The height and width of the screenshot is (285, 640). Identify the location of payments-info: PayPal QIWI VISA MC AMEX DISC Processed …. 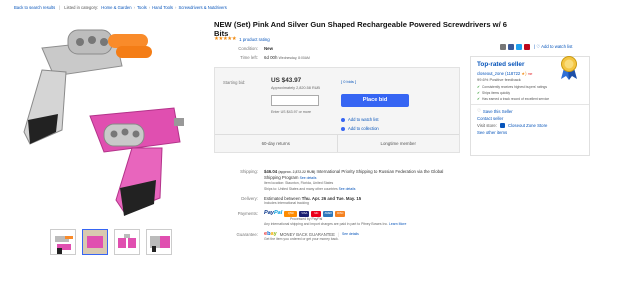
(335, 218).